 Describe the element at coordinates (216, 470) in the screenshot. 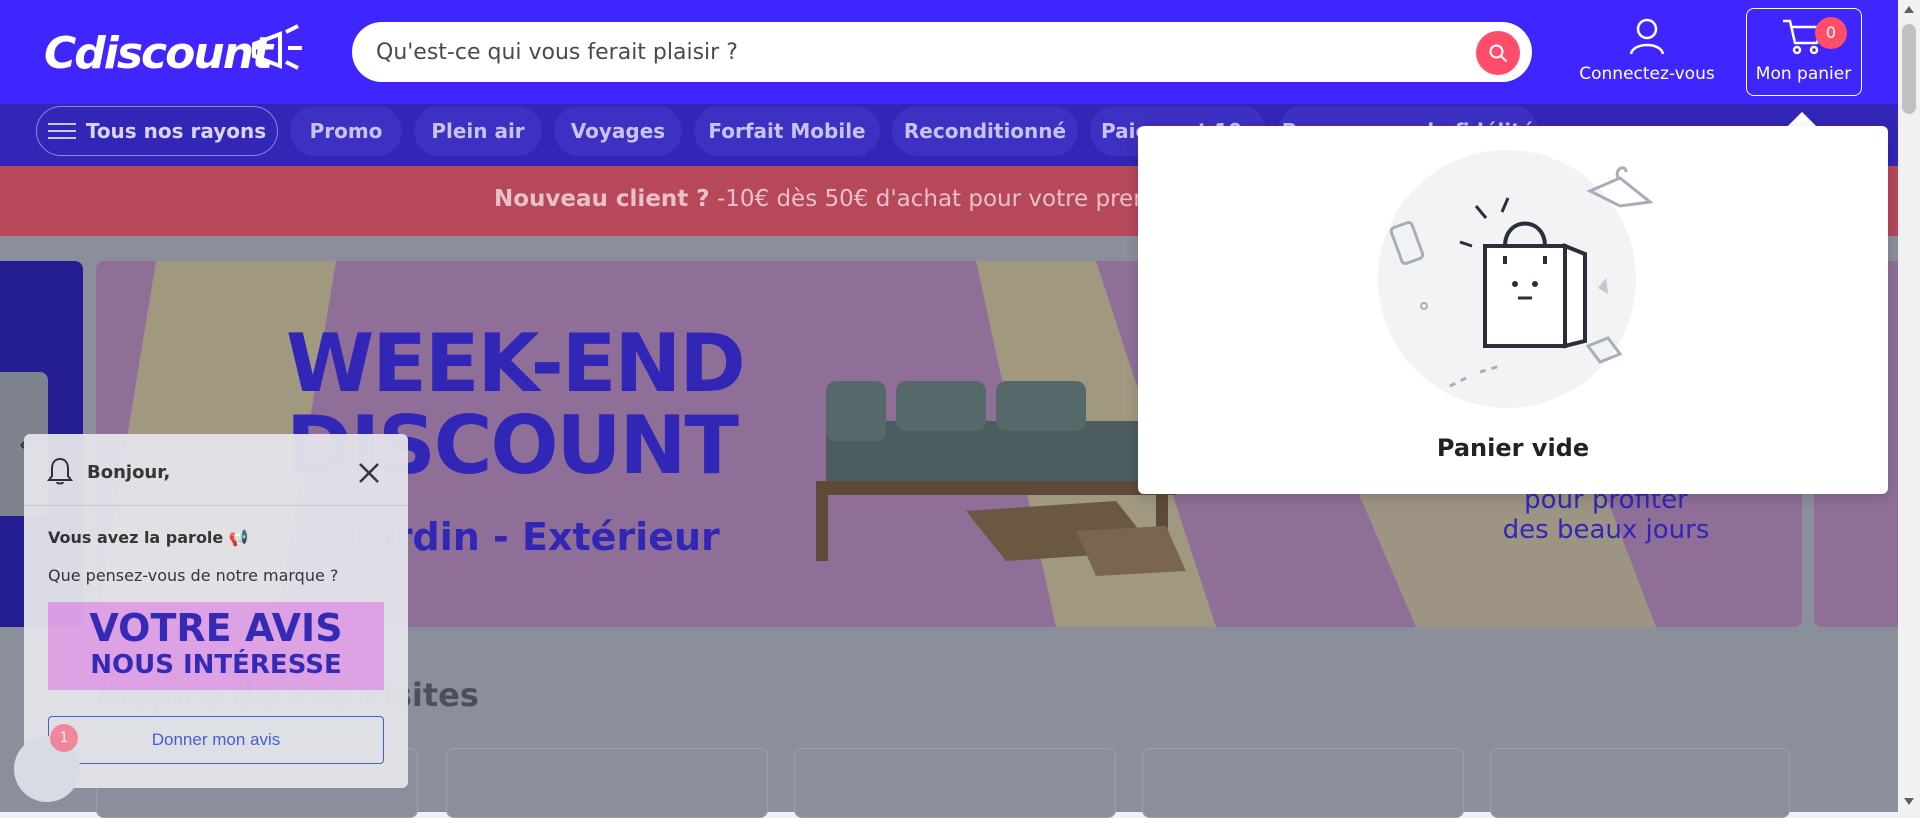

I see `feedback-header: Bonjour,` at that location.